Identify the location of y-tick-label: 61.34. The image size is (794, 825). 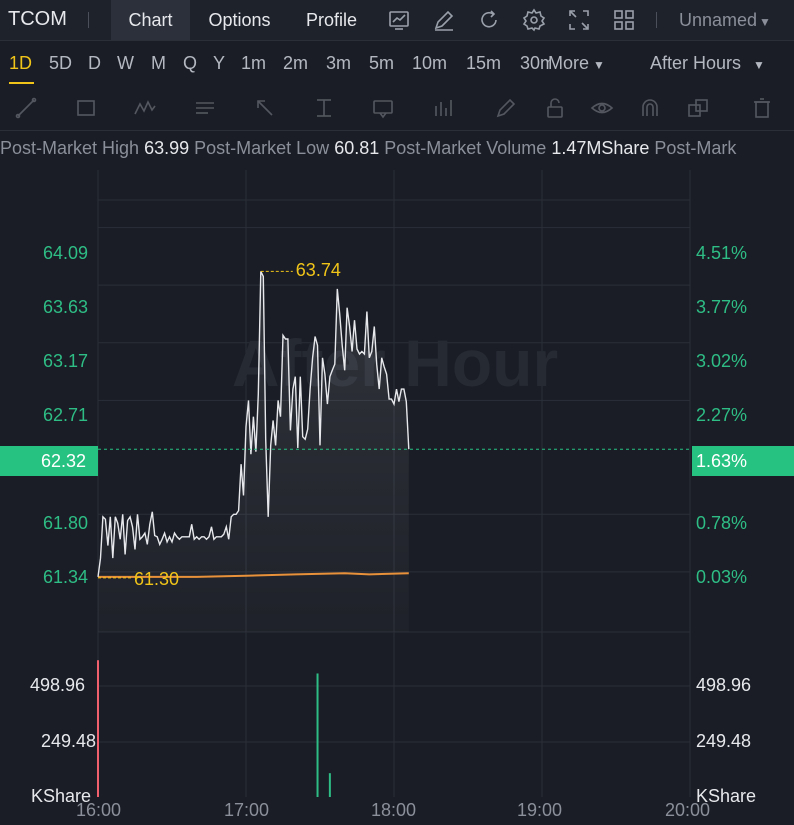
(66, 577).